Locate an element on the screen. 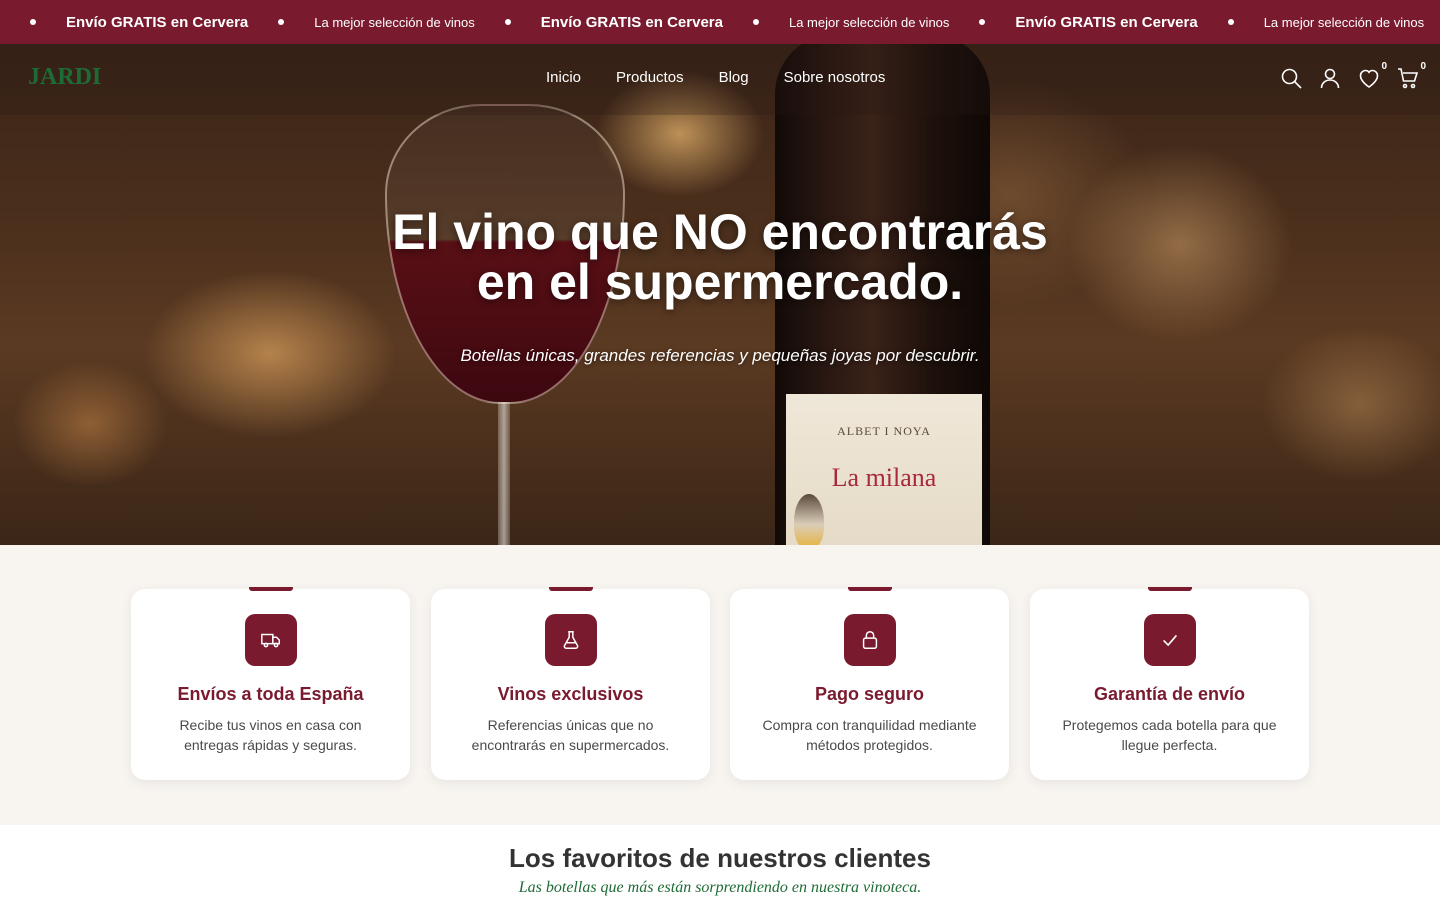 This screenshot has width=1440, height=900. feature-title: Pago seguro is located at coordinates (869, 694).